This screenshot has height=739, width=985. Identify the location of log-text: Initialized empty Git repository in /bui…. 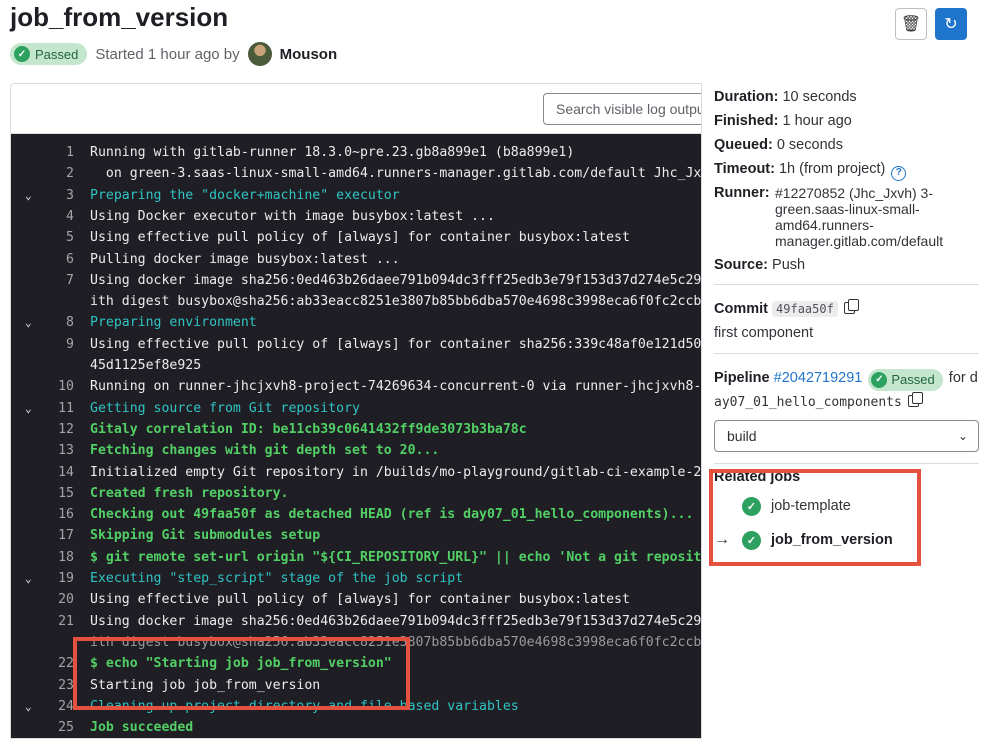
(396, 472).